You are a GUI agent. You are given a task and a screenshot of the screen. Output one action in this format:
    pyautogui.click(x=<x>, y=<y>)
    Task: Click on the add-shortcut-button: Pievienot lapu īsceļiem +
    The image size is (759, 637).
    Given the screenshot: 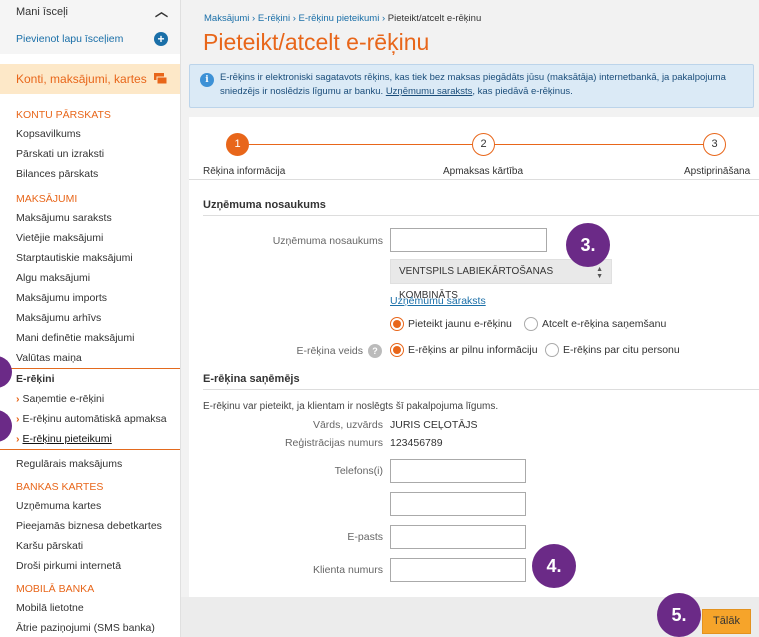 What is the action you would take?
    pyautogui.click(x=90, y=39)
    